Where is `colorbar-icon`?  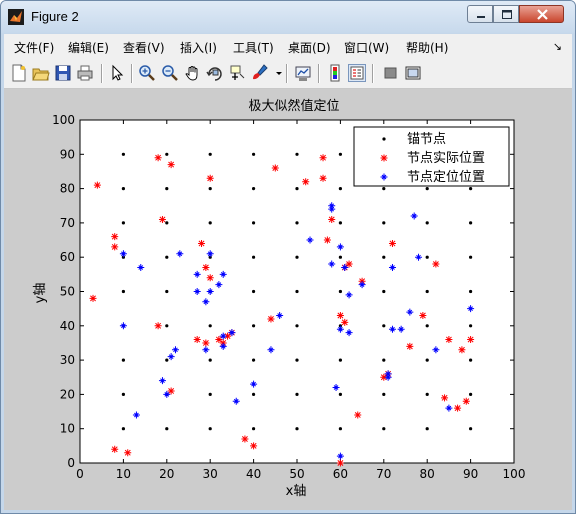 colorbar-icon is located at coordinates (335, 73).